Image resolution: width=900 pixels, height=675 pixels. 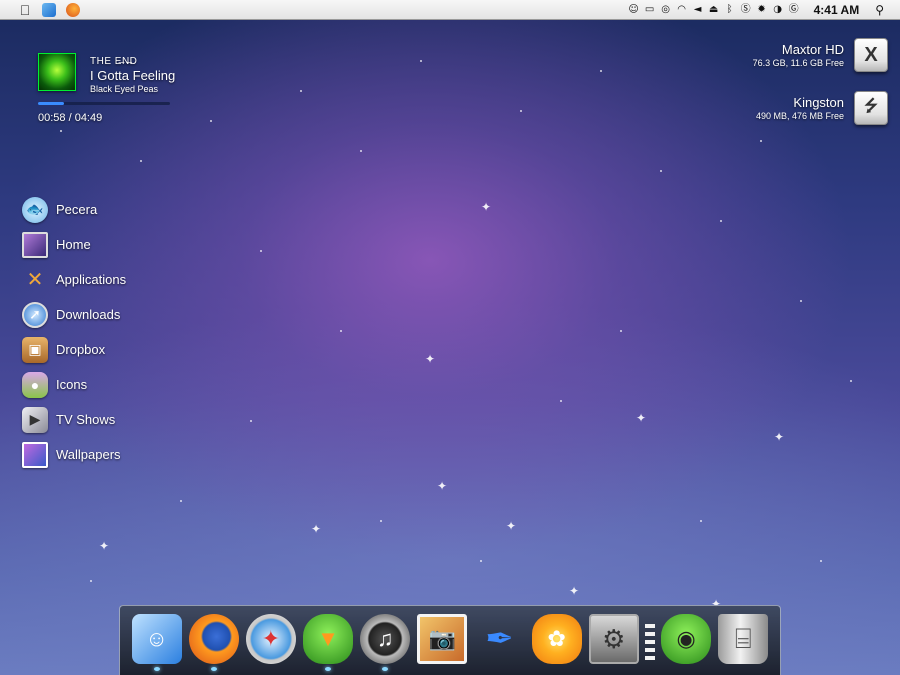 I want to click on drive-info: 76.3 GB, 11.6 GB Free, so click(x=798, y=63).